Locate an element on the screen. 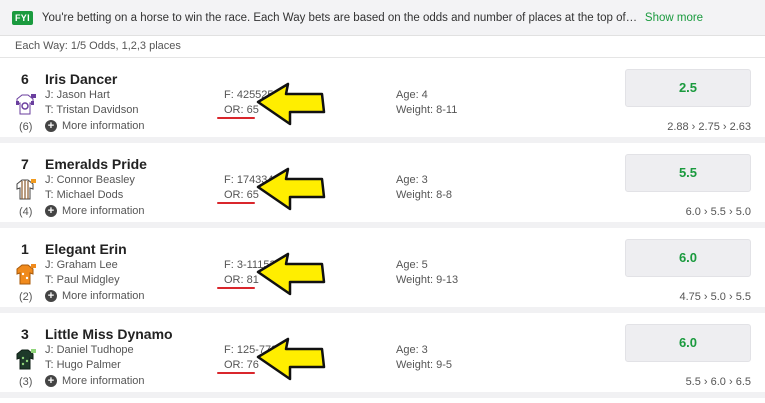 Image resolution: width=765 pixels, height=403 pixels. draw-number: (3) is located at coordinates (26, 382).